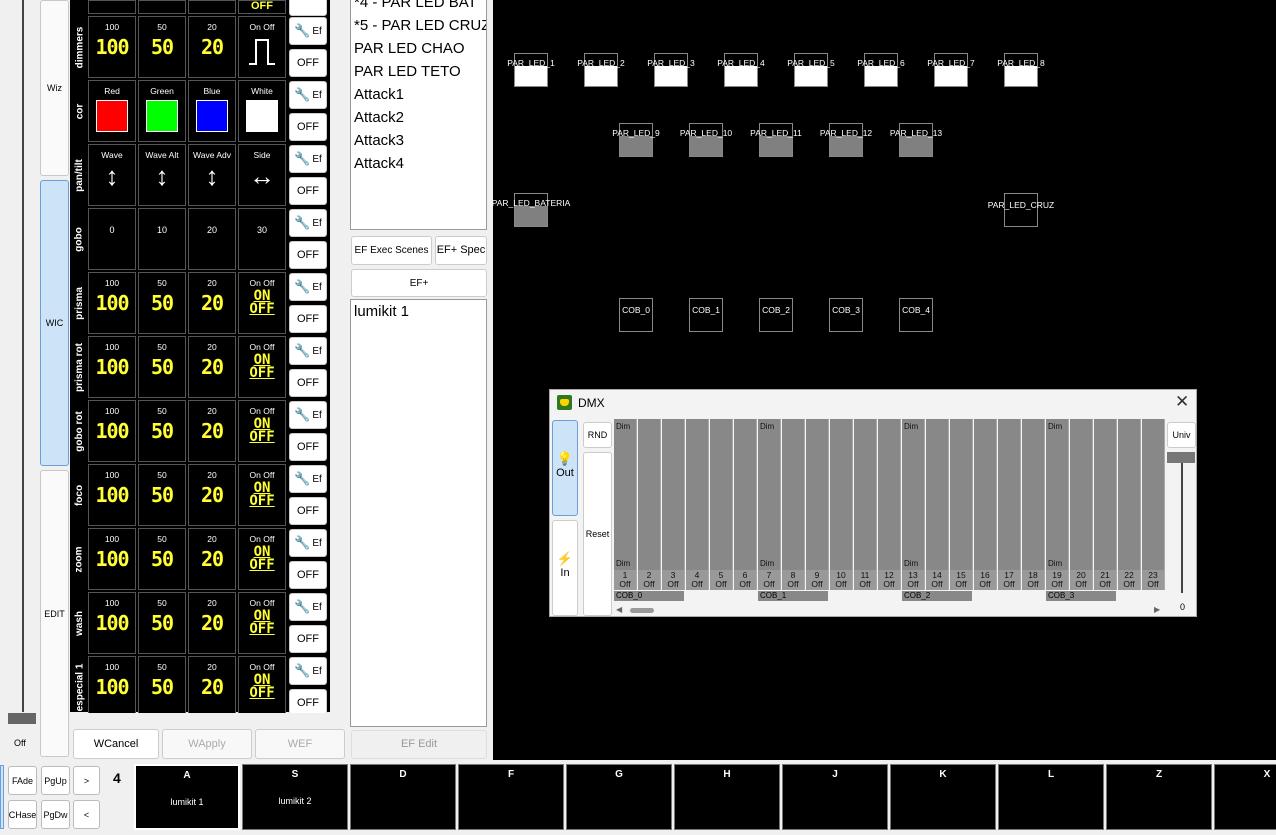 Image resolution: width=1276 pixels, height=835 pixels. I want to click on stage-fixture: COB_0, so click(636, 315).